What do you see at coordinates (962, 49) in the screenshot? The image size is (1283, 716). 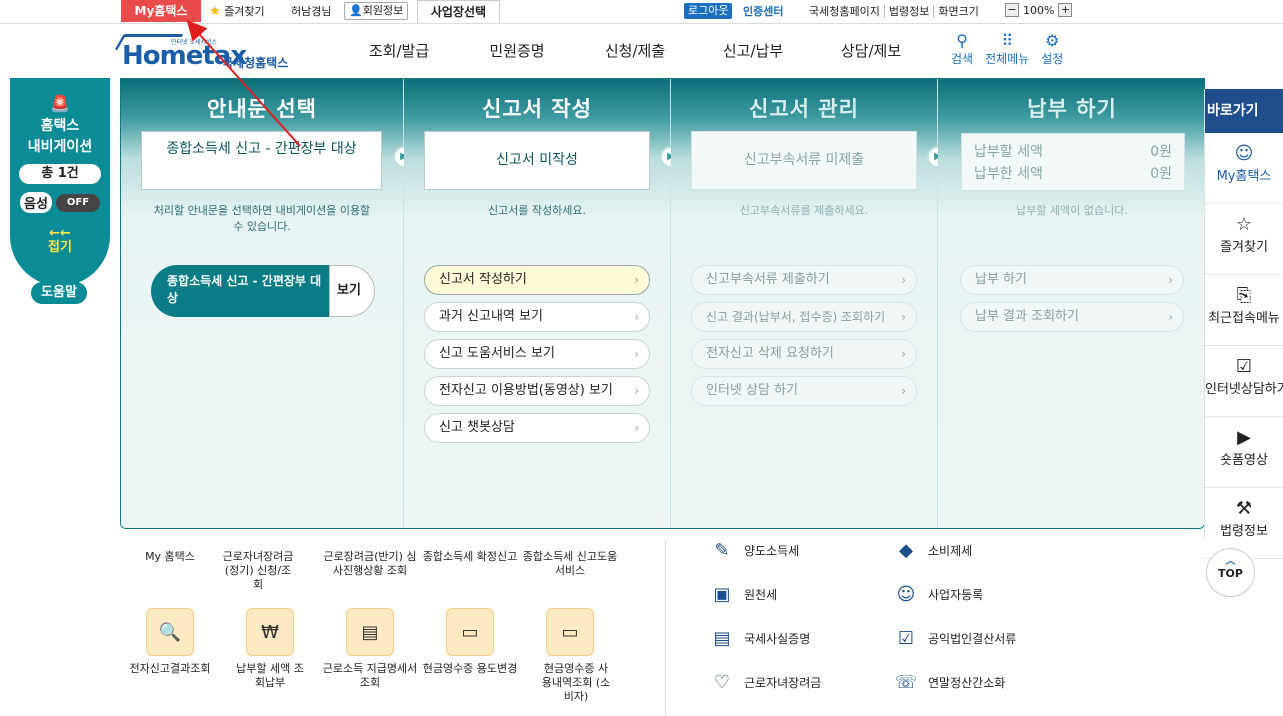 I see `search-button: ⚲ 검색` at bounding box center [962, 49].